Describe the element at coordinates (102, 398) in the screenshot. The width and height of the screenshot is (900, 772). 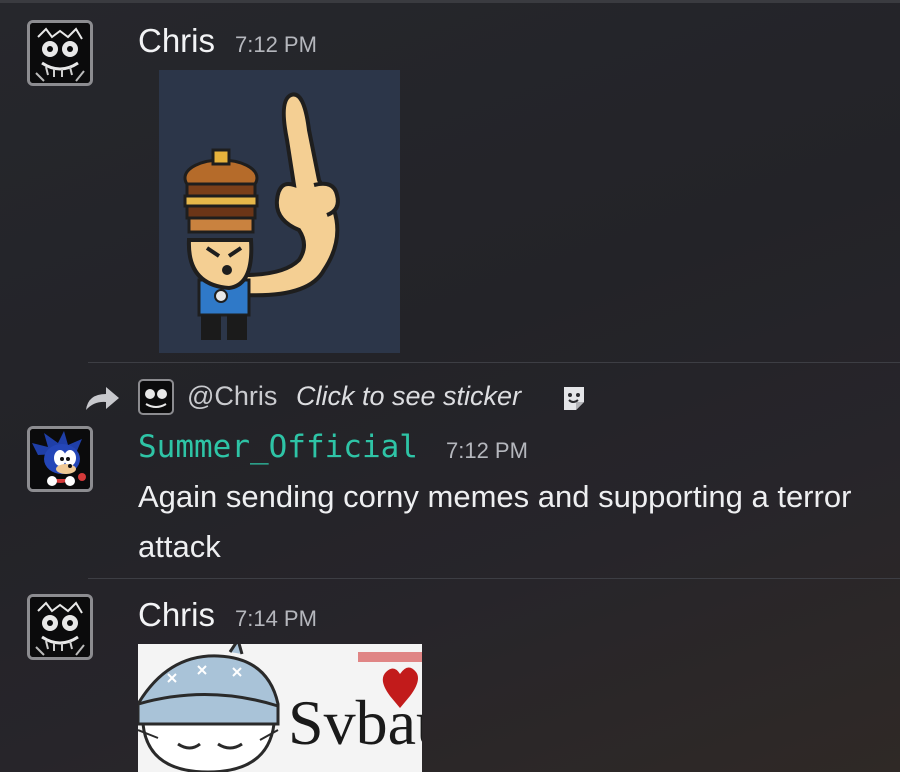
I see `reply-arrow-icon` at that location.